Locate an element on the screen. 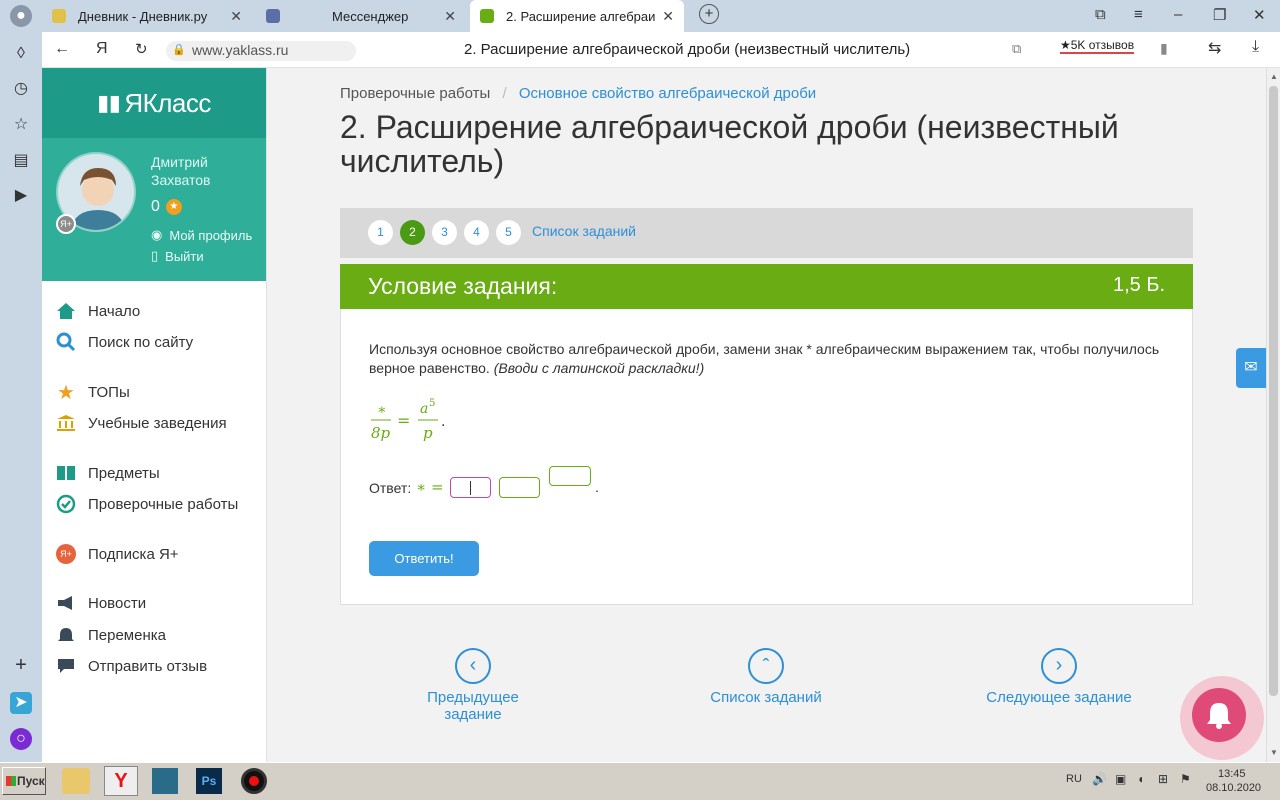  tray-icon: ▣ is located at coordinates (1120, 779).